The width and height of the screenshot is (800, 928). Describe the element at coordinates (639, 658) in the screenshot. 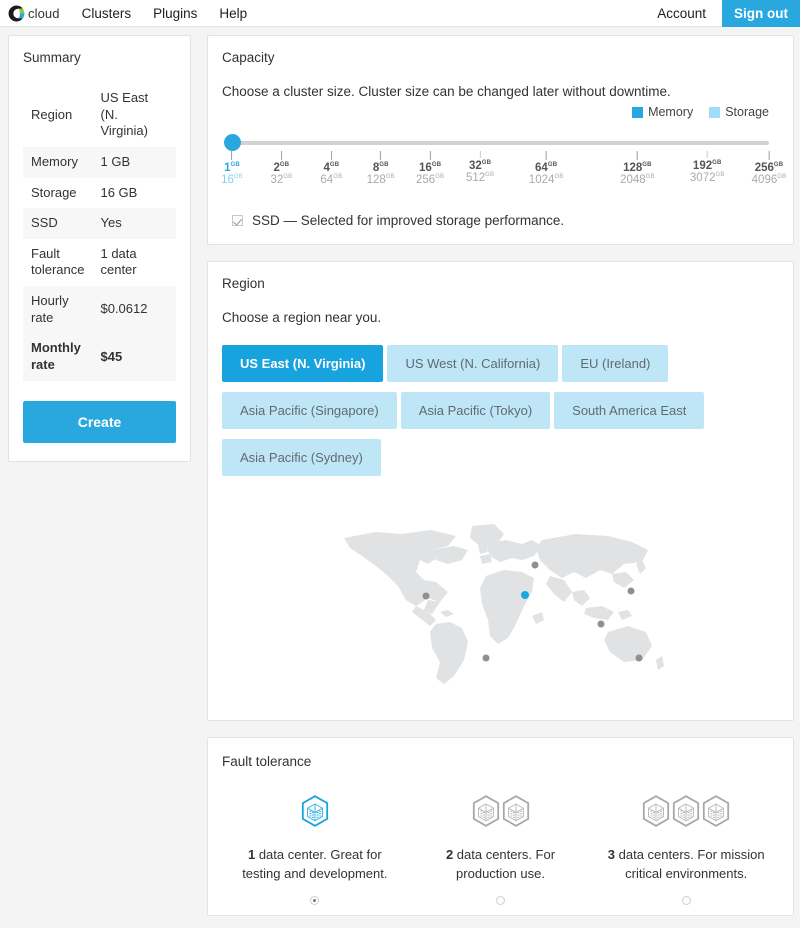

I see `ap-sydney-pin` at that location.